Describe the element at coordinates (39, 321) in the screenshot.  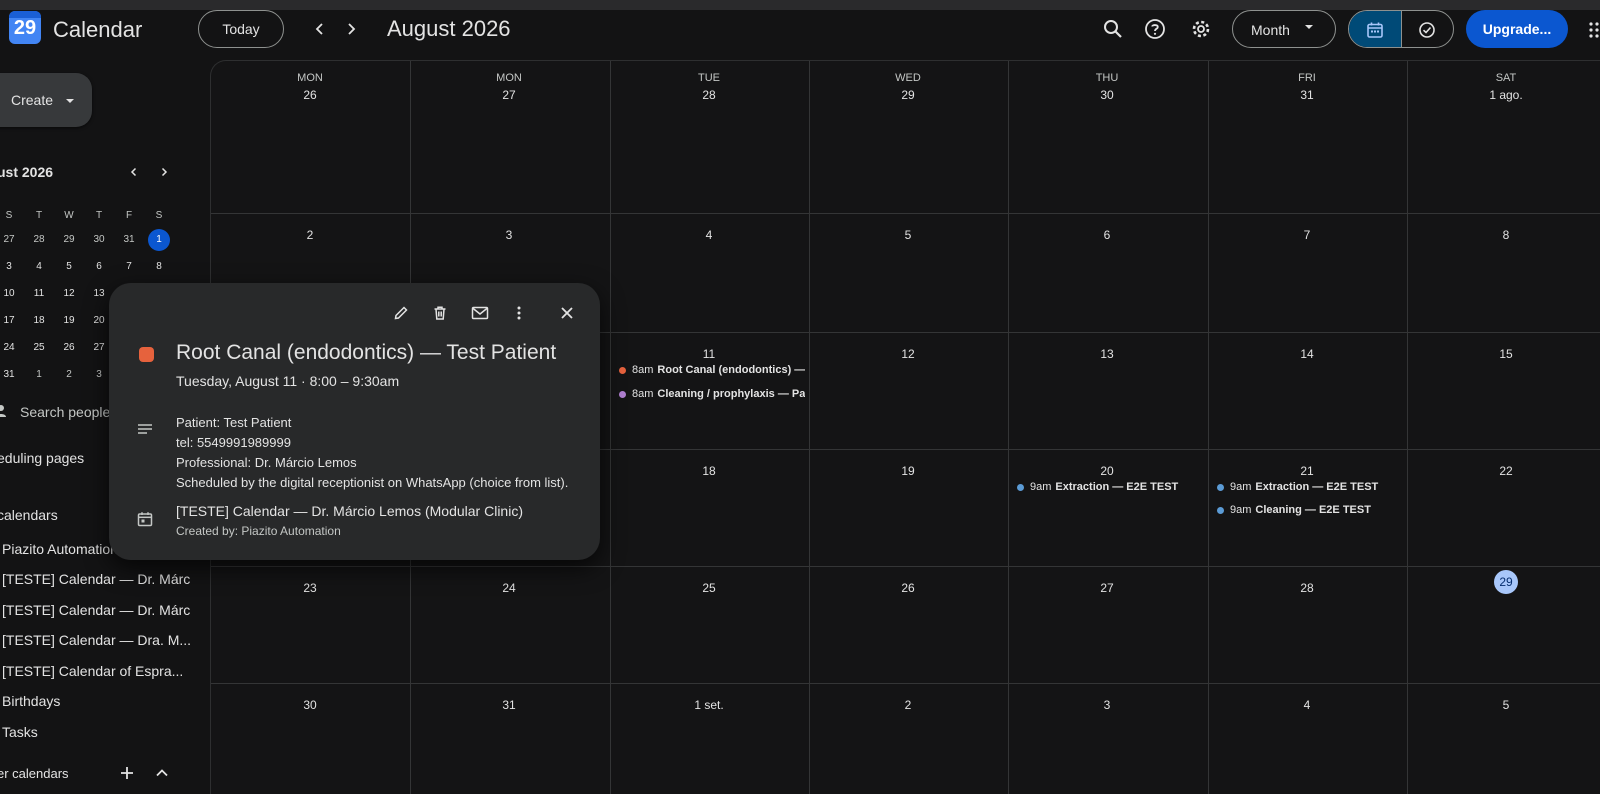
I see `mini-calendar-day: 18` at that location.